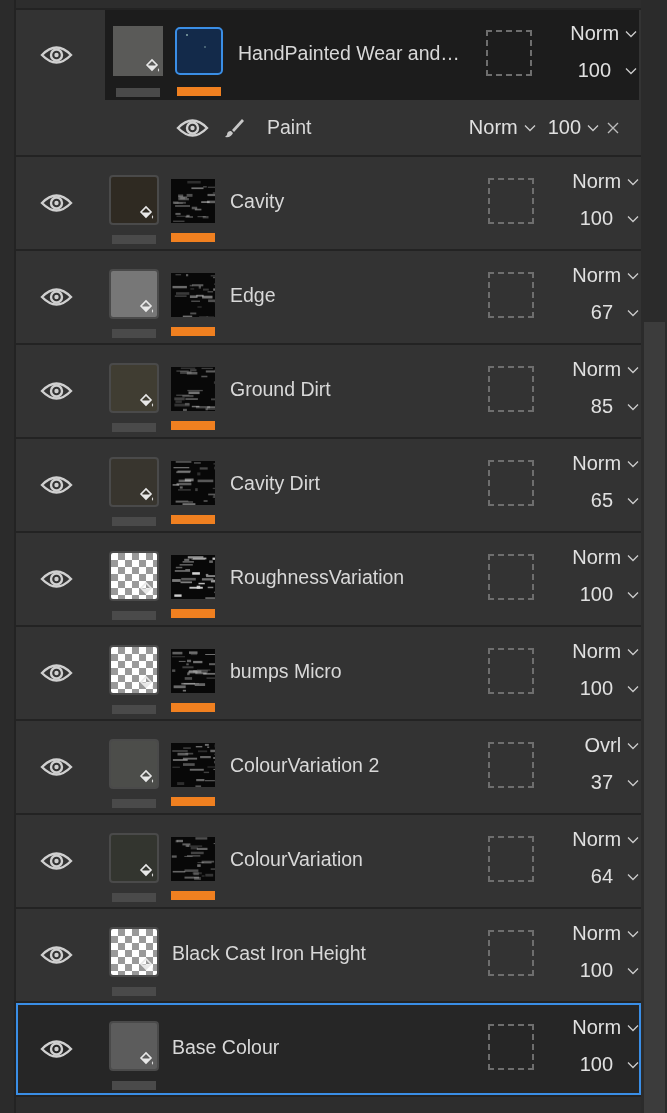 This screenshot has width=667, height=1113. What do you see at coordinates (596, 876) in the screenshot?
I see `opacity-dropdown: 64` at bounding box center [596, 876].